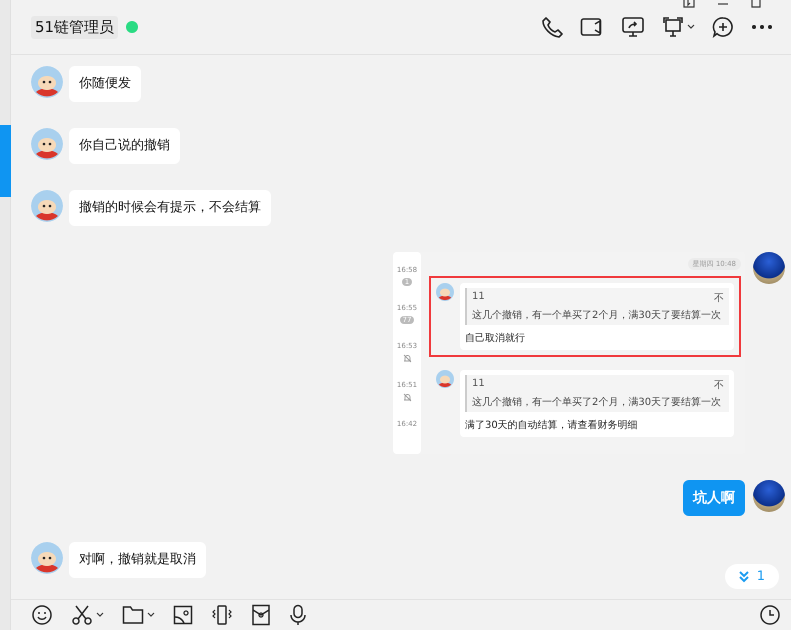 The image size is (791, 630). I want to click on envelope-icon, so click(261, 615).